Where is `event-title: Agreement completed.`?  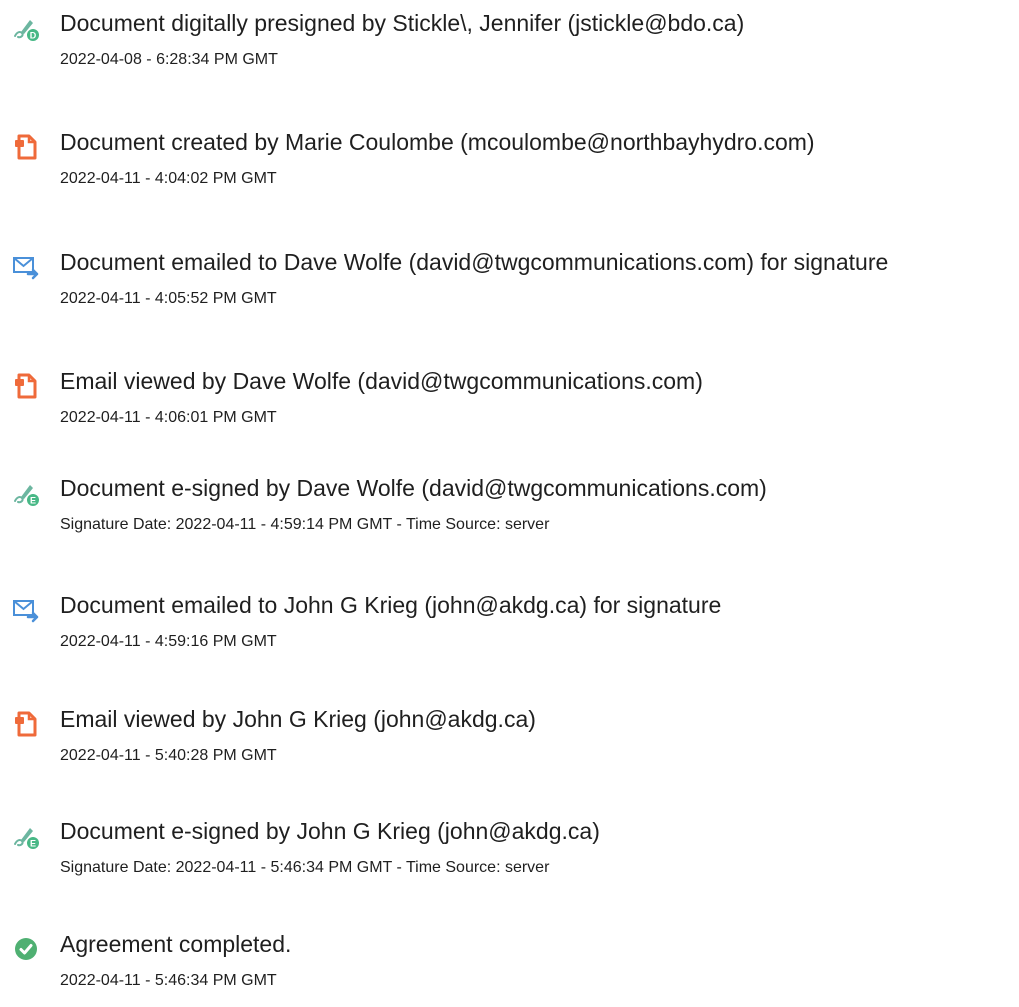
event-title: Agreement completed. is located at coordinates (176, 944).